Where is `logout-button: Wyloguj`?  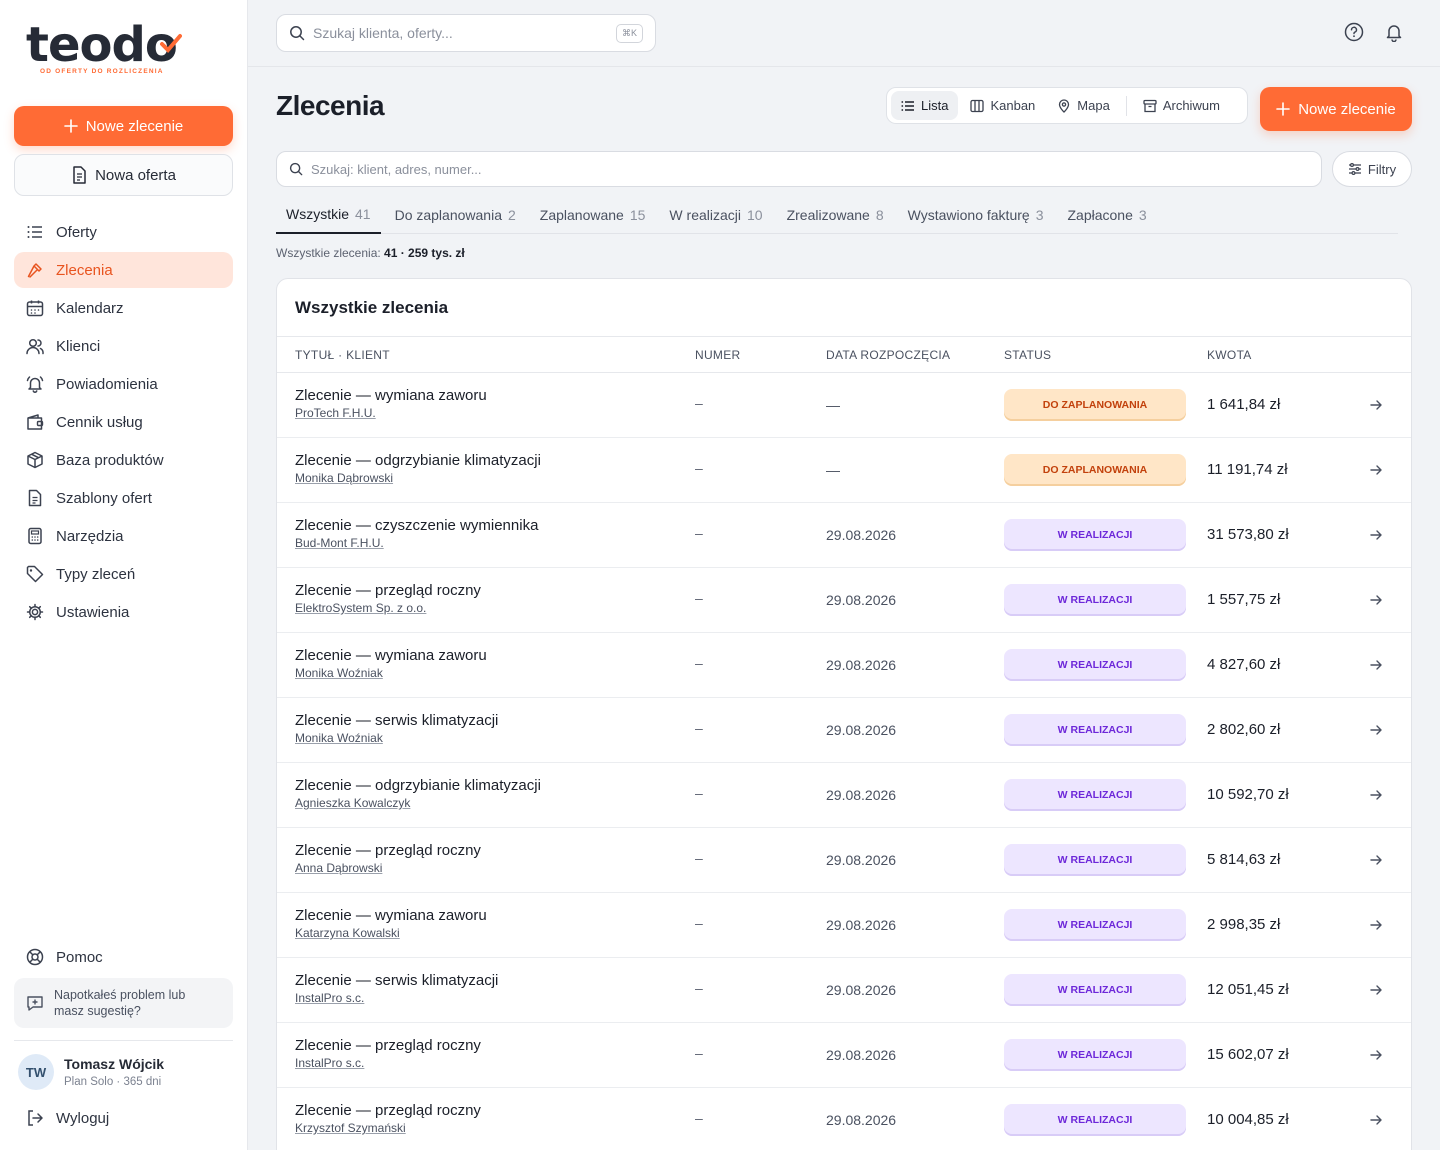 logout-button: Wyloguj is located at coordinates (123, 1118).